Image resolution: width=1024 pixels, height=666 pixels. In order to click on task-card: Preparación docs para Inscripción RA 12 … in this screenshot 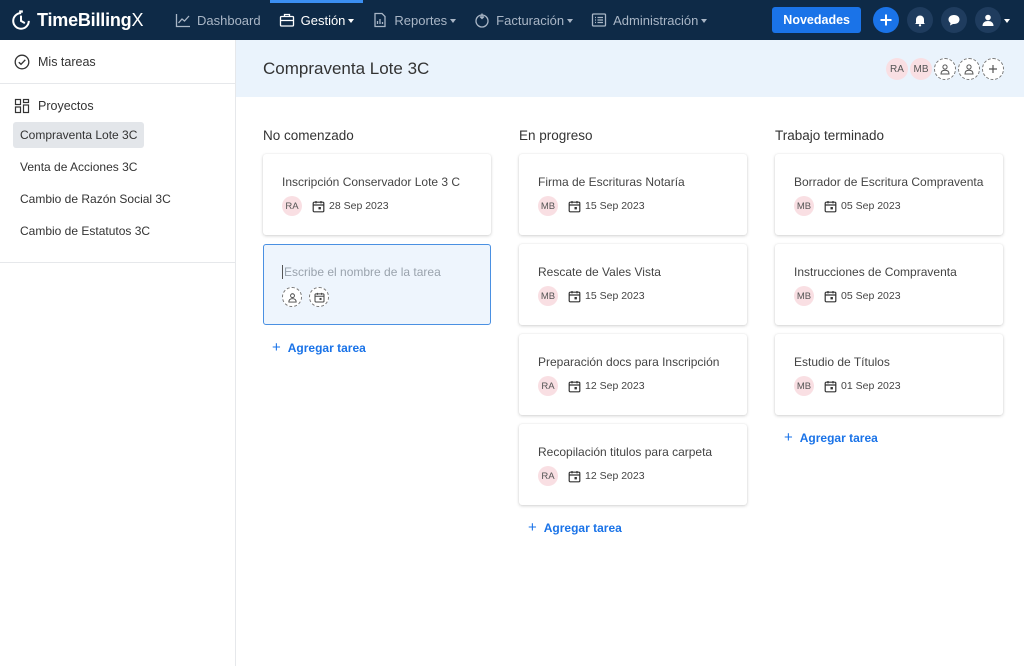, I will do `click(633, 374)`.